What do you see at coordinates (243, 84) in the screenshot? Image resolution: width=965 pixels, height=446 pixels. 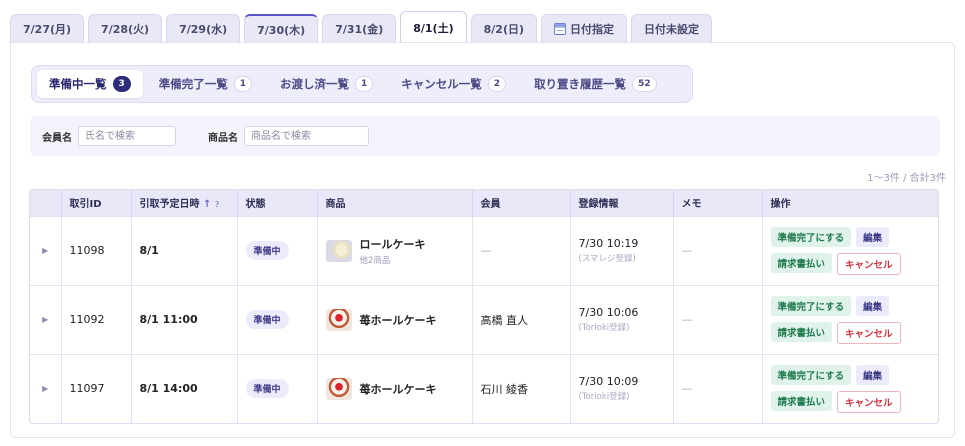 I see `tab-ready-count: 1` at bounding box center [243, 84].